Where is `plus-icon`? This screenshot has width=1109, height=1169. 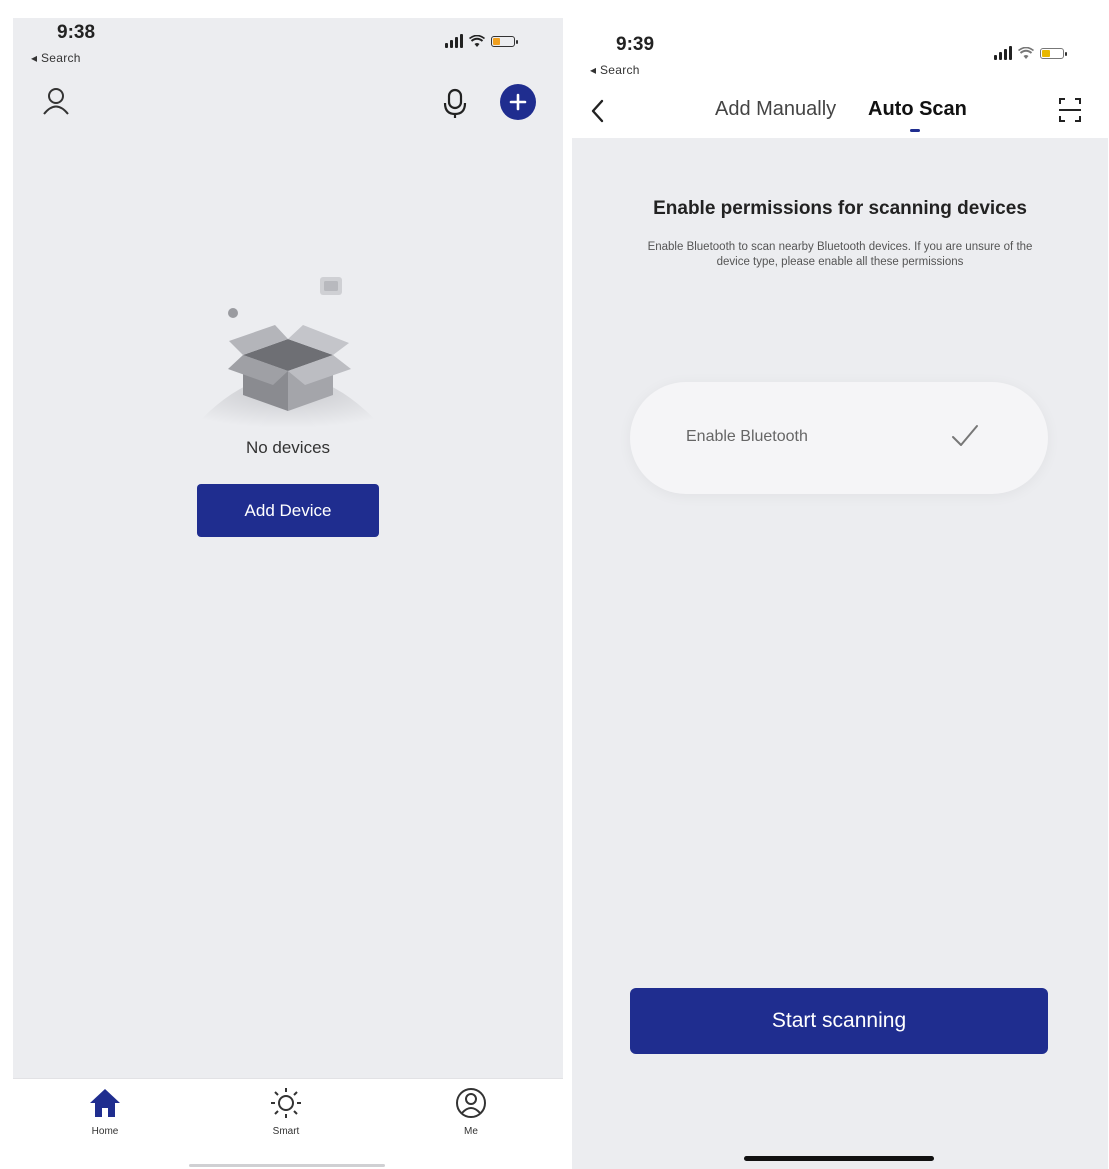 plus-icon is located at coordinates (518, 102).